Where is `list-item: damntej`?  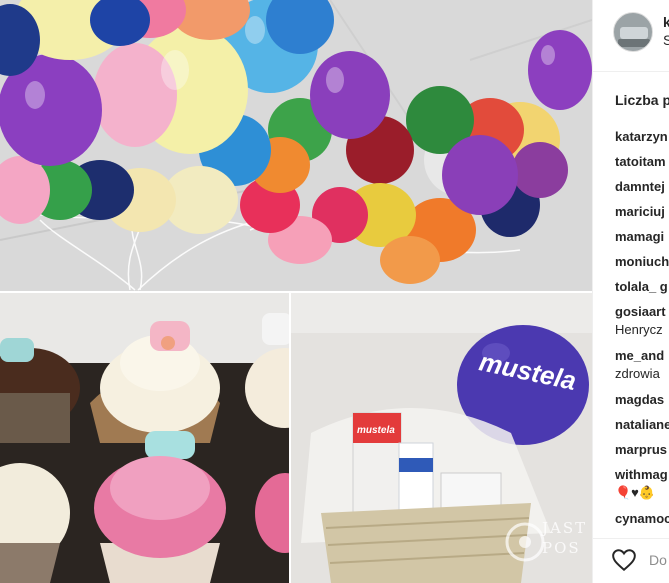 list-item: damntej is located at coordinates (642, 190).